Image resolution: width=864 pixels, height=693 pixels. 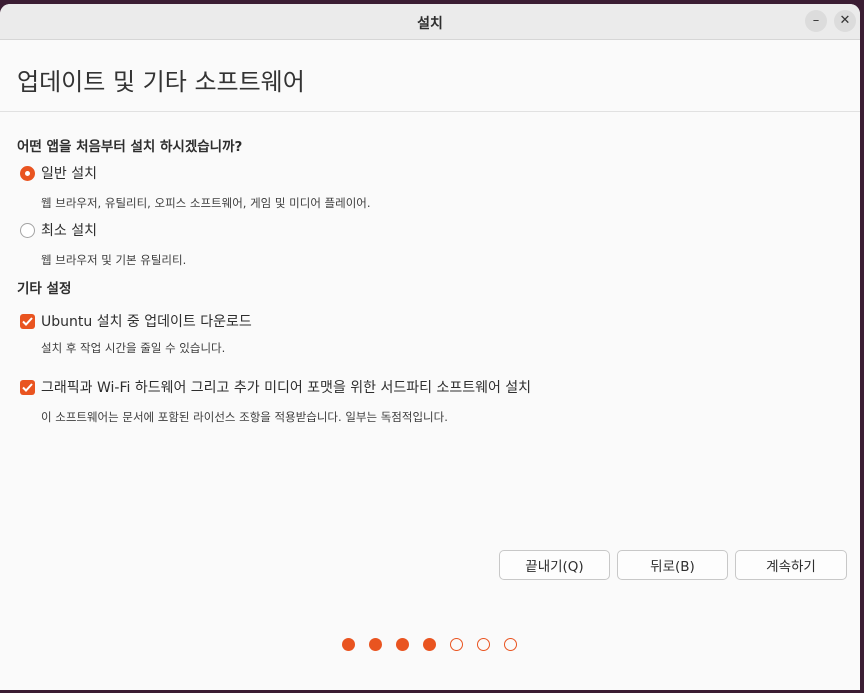 I want to click on window-title: 설치, so click(x=430, y=24).